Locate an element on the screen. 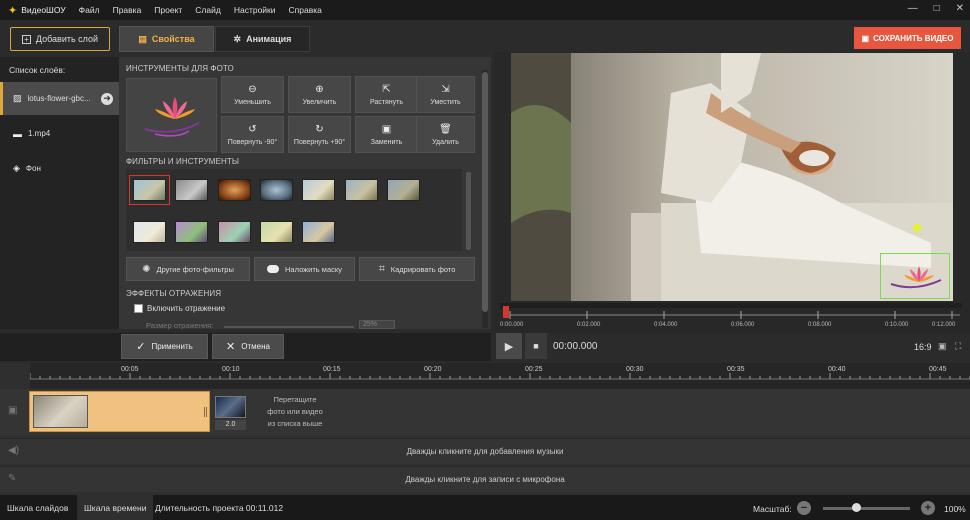 The width and height of the screenshot is (970, 520). timeline-tick: 00:30 is located at coordinates (635, 369).